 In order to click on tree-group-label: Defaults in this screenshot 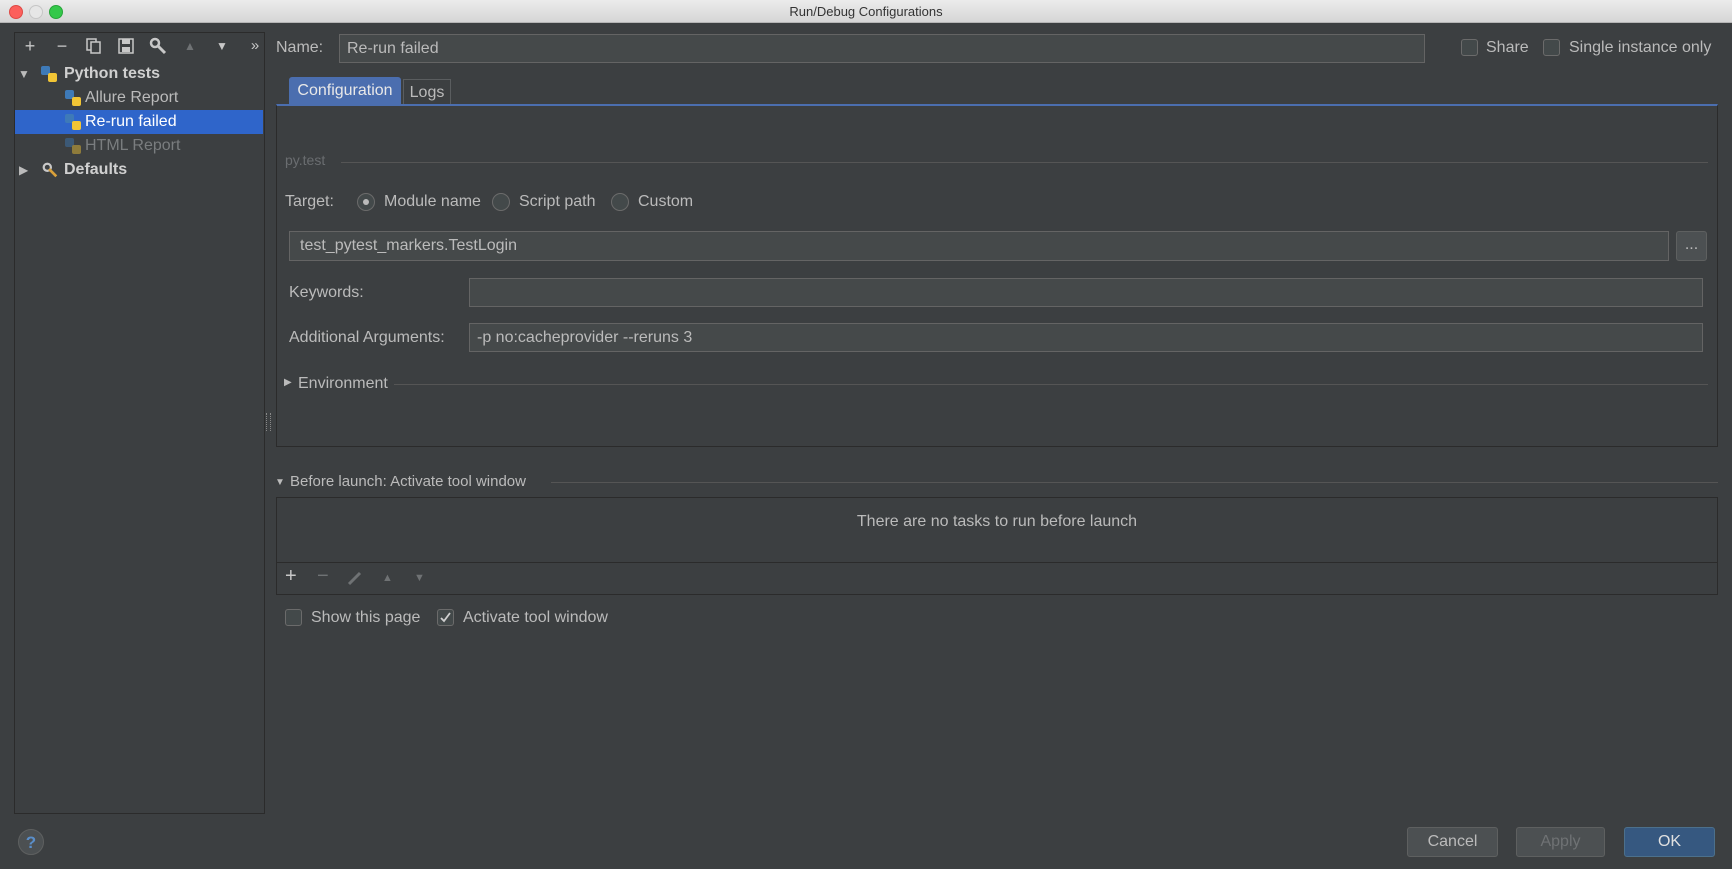, I will do `click(96, 169)`.